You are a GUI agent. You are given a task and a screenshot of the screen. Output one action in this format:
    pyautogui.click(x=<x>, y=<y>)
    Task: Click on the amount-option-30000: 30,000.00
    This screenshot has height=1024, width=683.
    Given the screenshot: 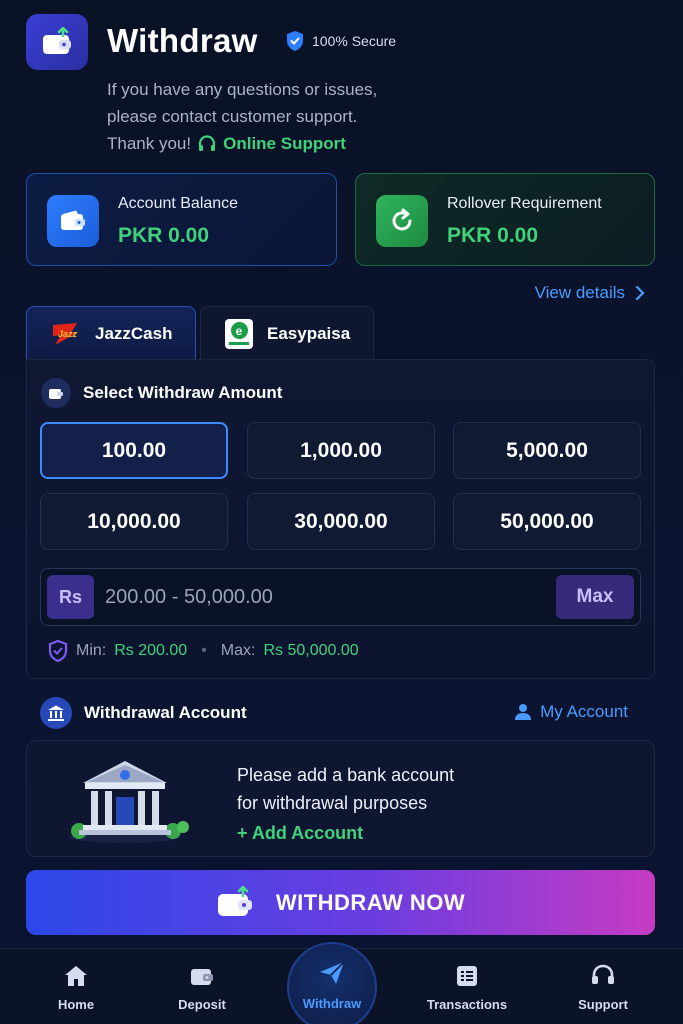 What is the action you would take?
    pyautogui.click(x=341, y=521)
    